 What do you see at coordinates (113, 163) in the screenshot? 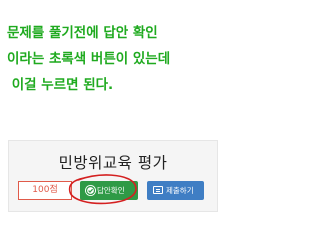
I see `quiz-title: 민방위교육 평가` at bounding box center [113, 163].